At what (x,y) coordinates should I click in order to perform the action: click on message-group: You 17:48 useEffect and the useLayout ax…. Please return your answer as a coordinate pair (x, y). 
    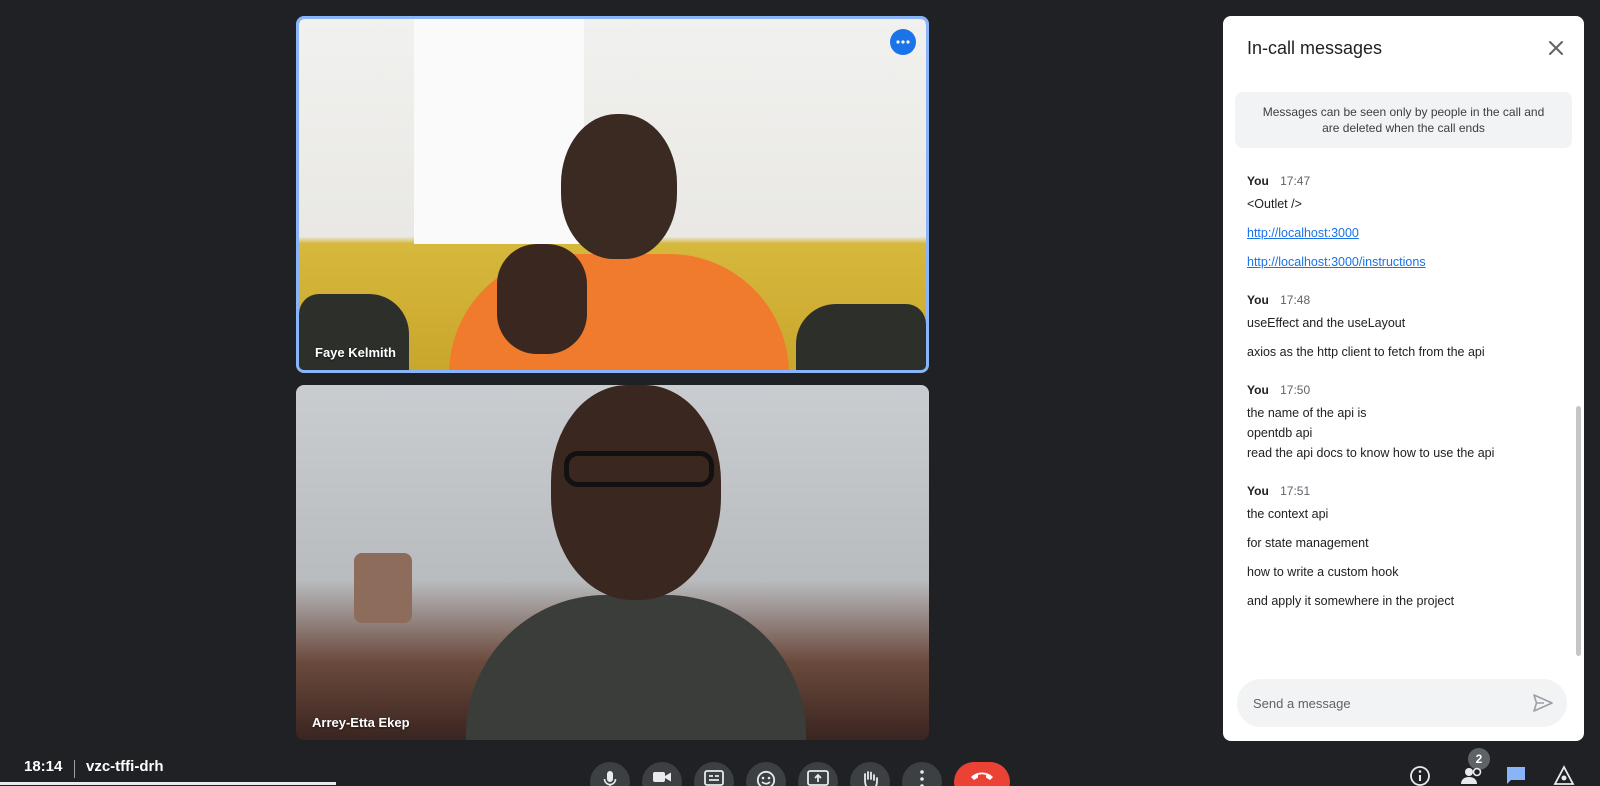
    Looking at the image, I should click on (1402, 327).